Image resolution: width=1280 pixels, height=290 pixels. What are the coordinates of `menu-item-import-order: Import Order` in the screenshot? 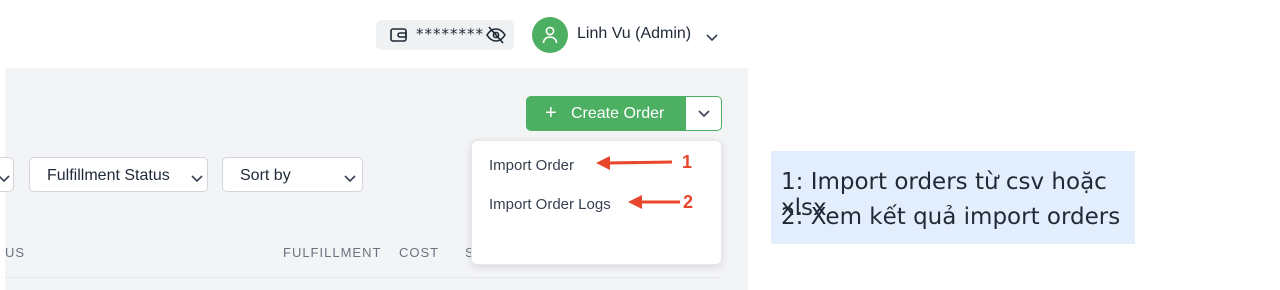 It's located at (531, 165).